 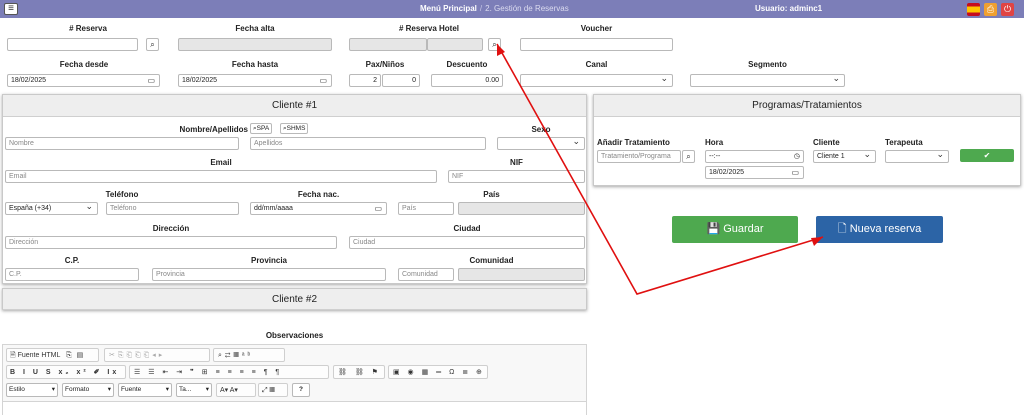 I want to click on annotation-arrowhead-right, so click(x=817, y=241).